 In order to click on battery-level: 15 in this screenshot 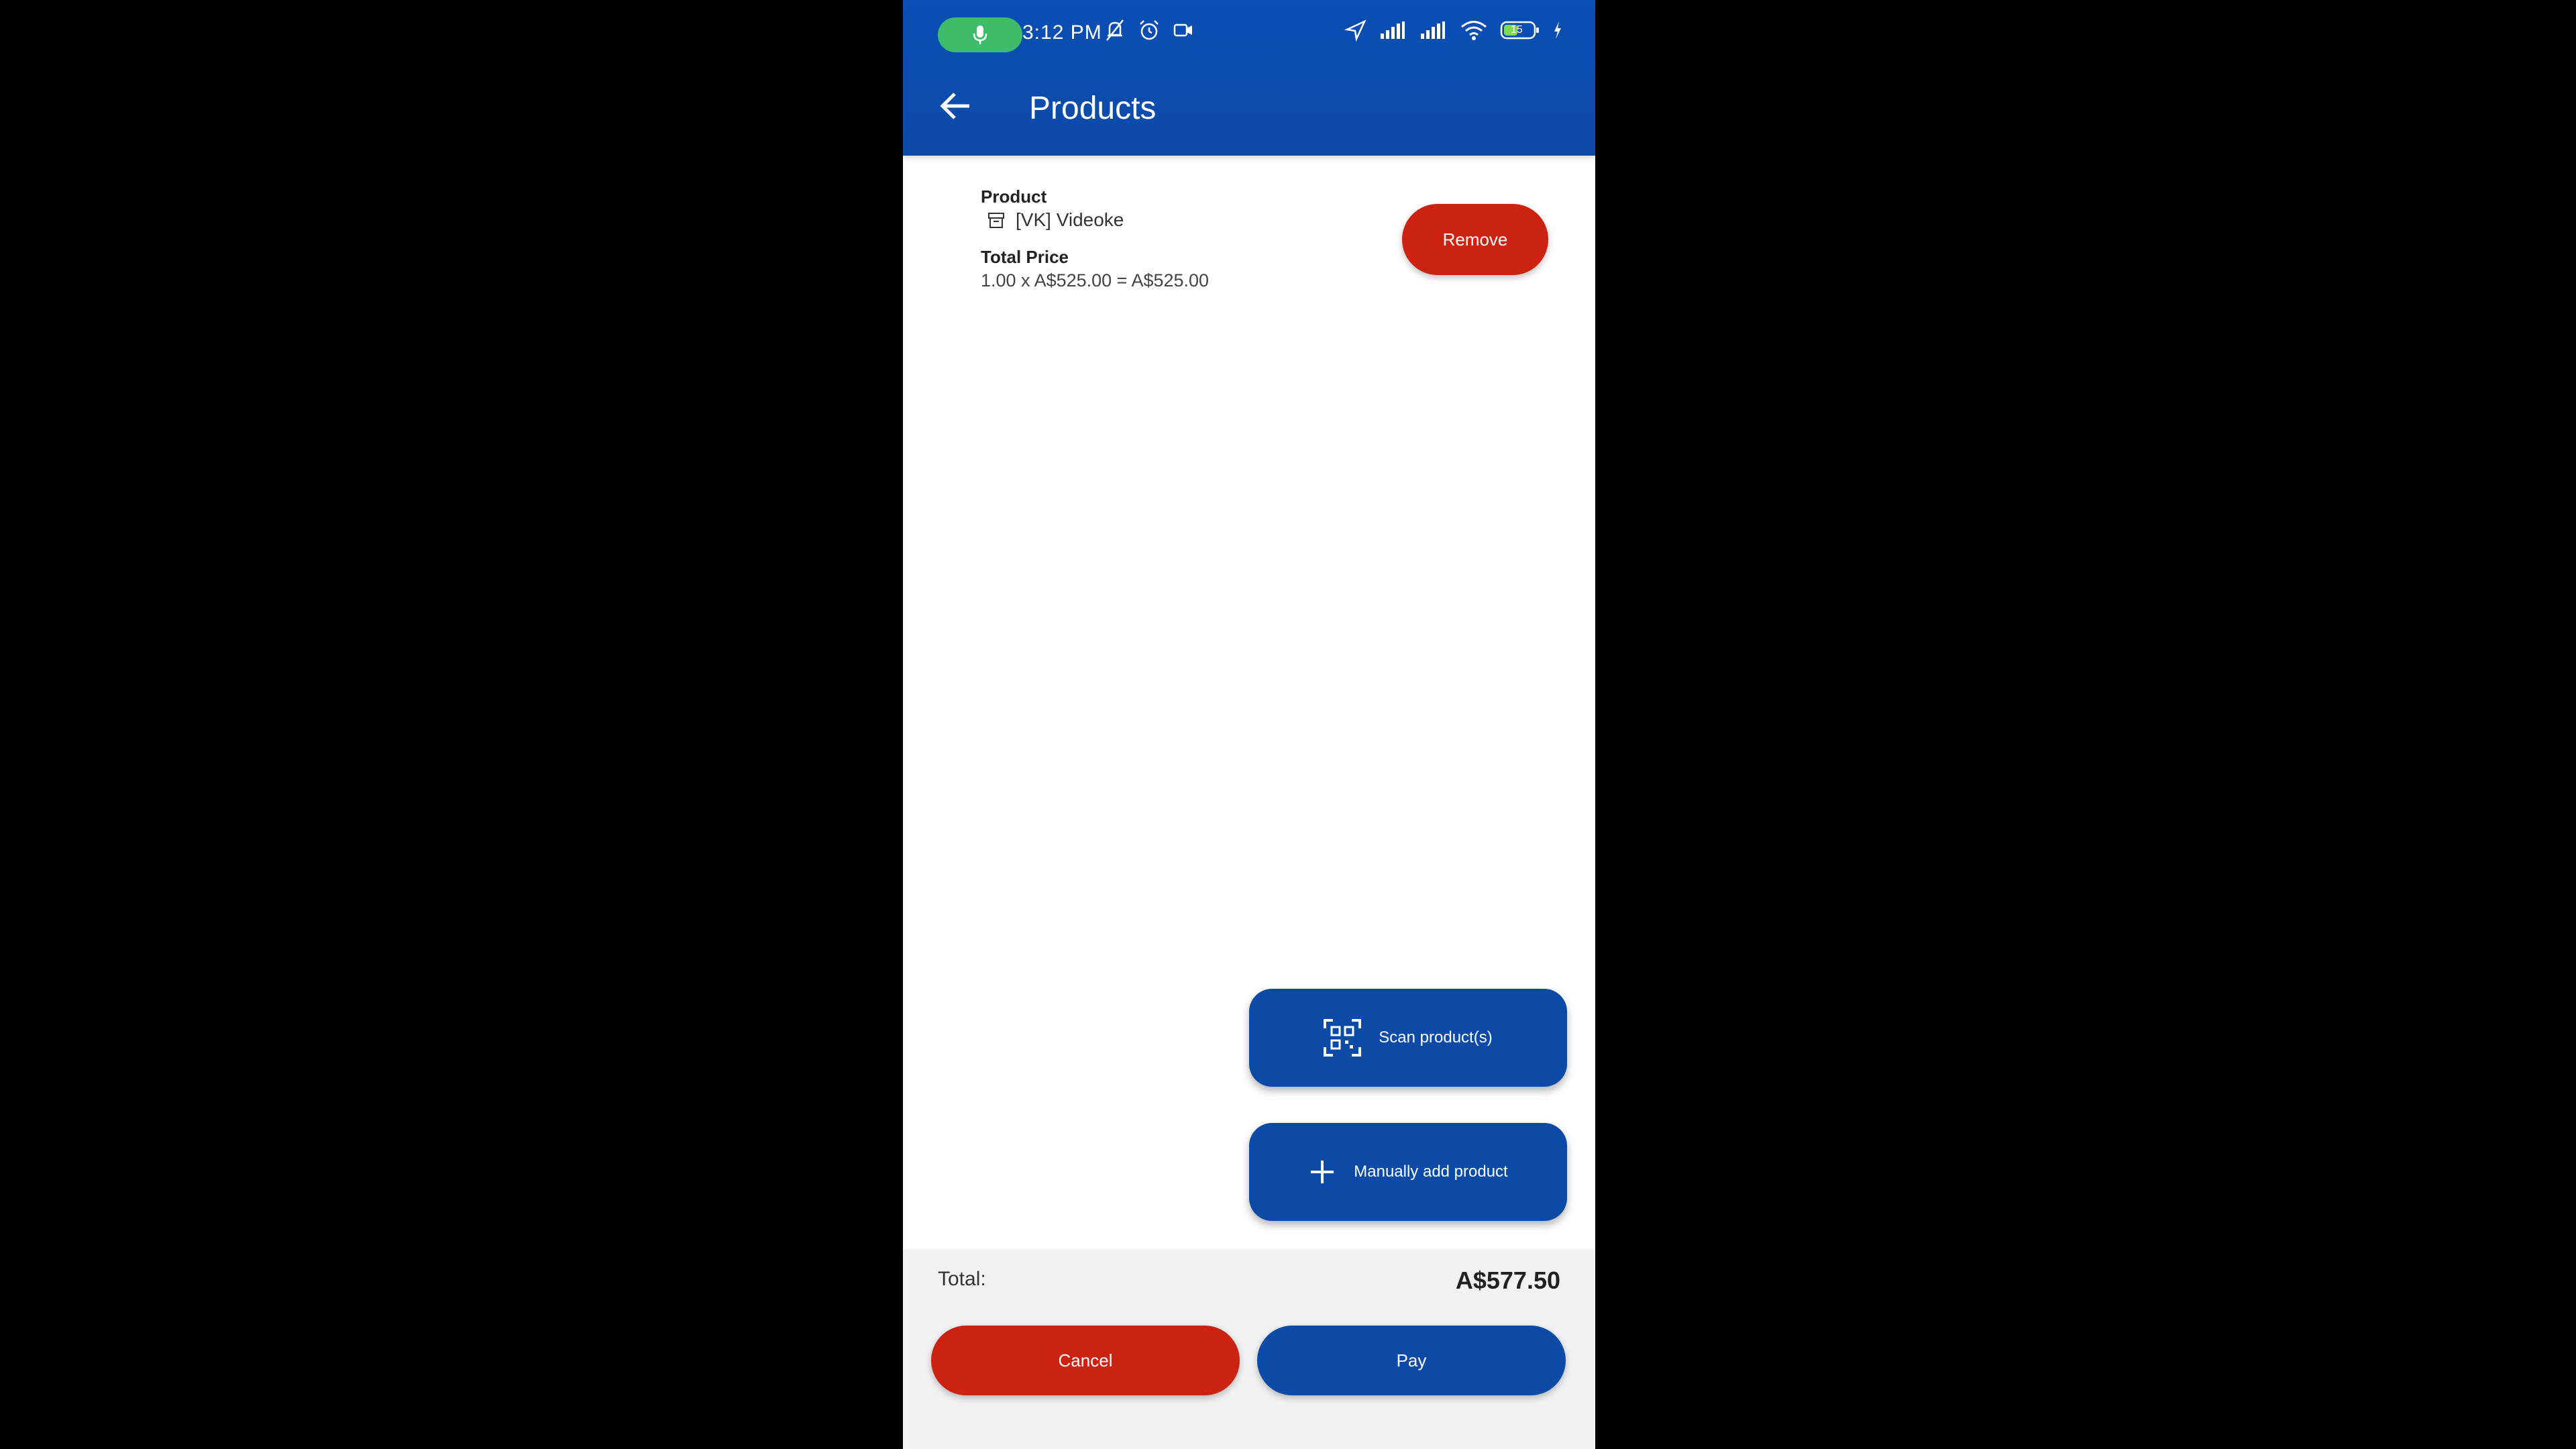, I will do `click(1517, 30)`.